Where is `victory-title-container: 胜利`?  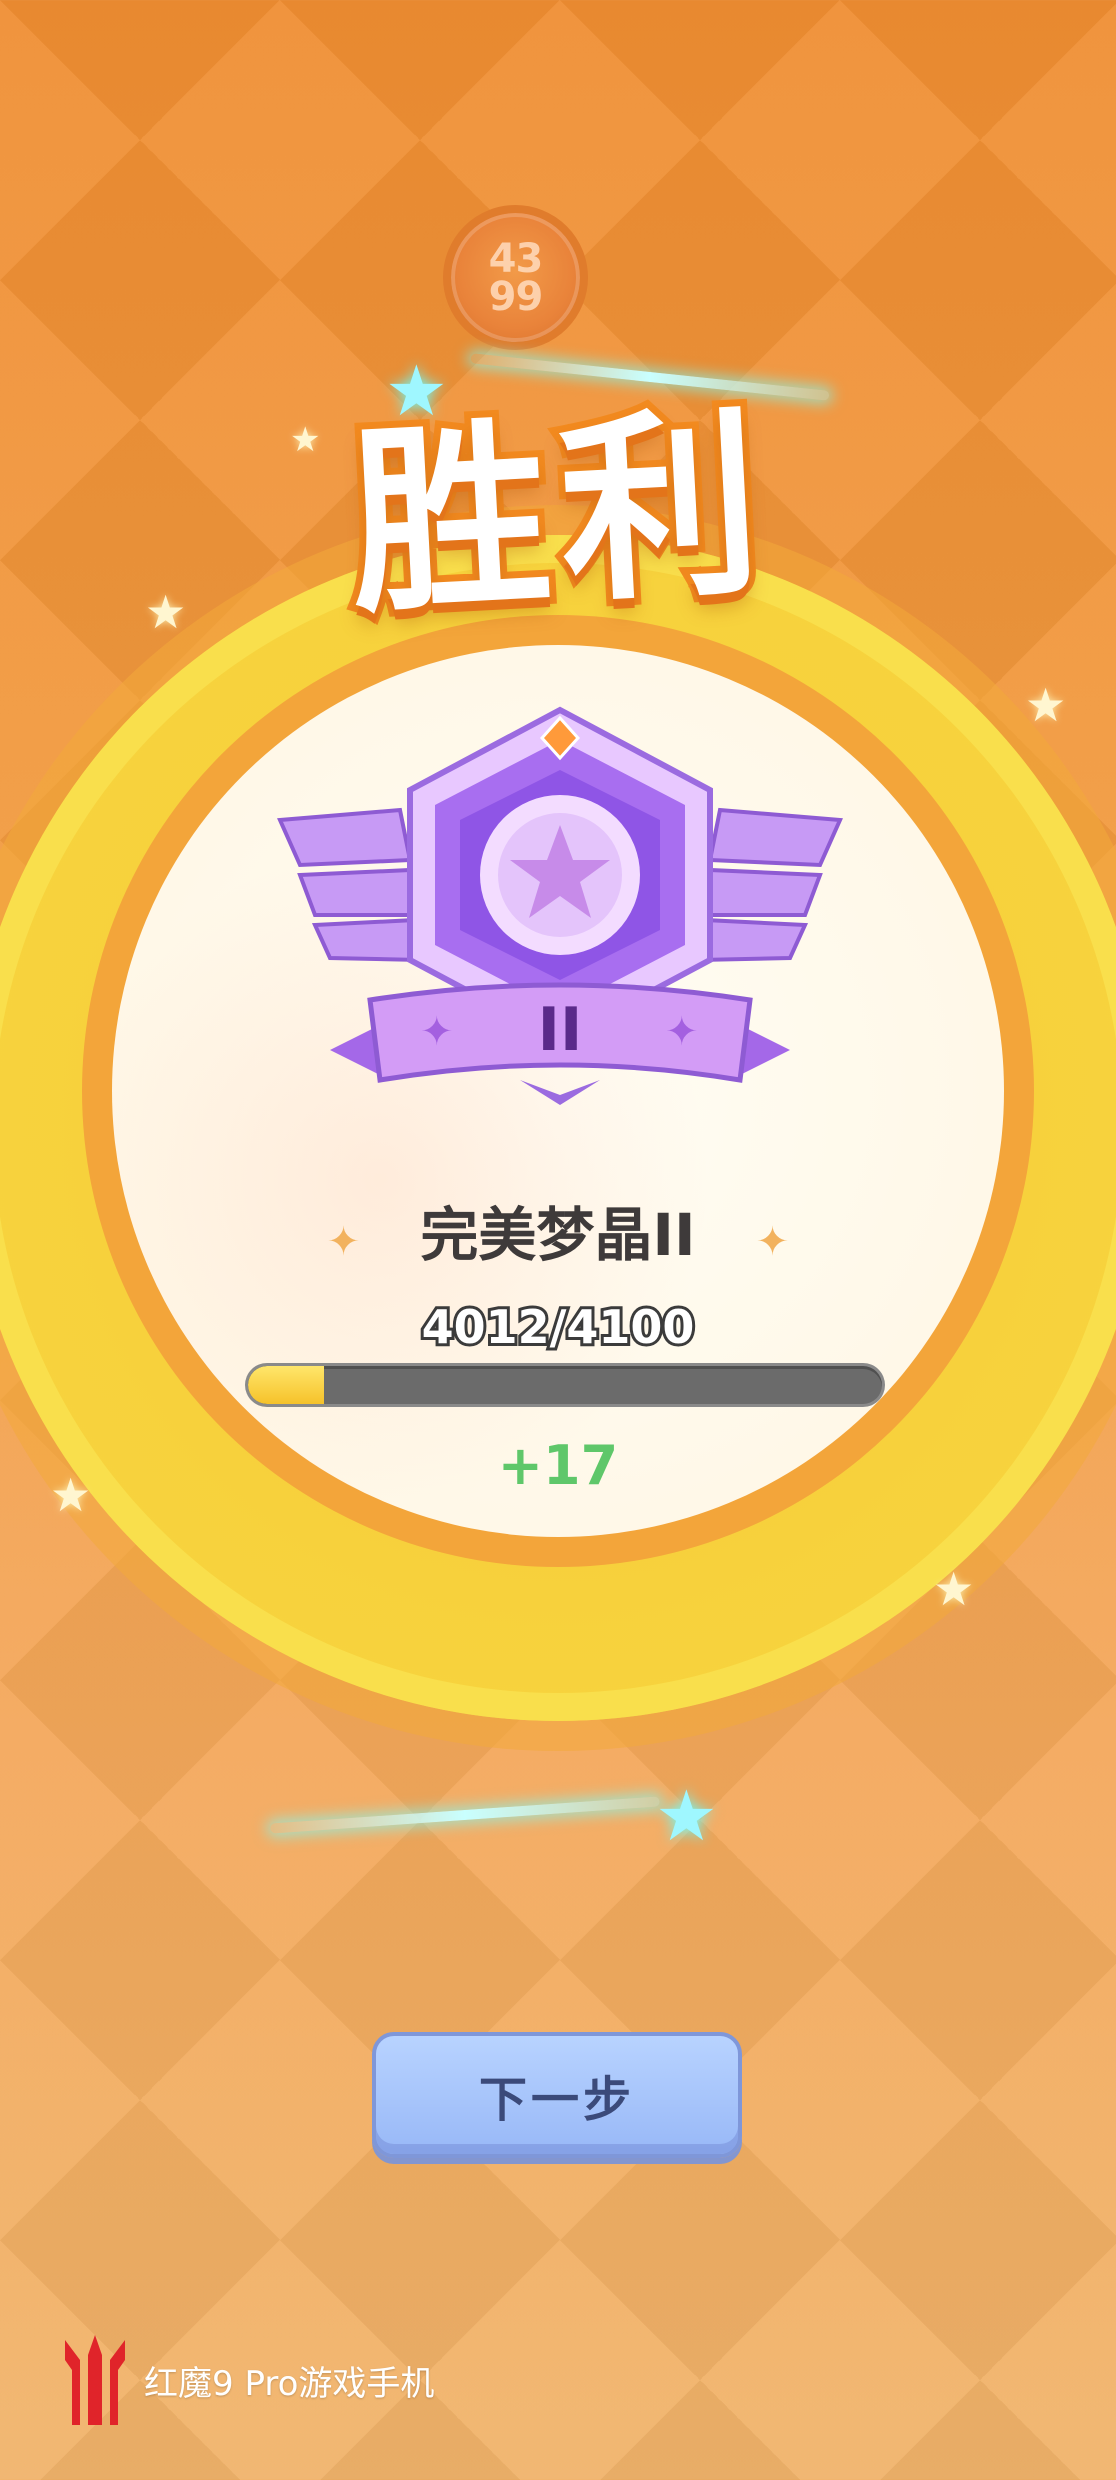
victory-title-container: 胜利 is located at coordinates (560, 514).